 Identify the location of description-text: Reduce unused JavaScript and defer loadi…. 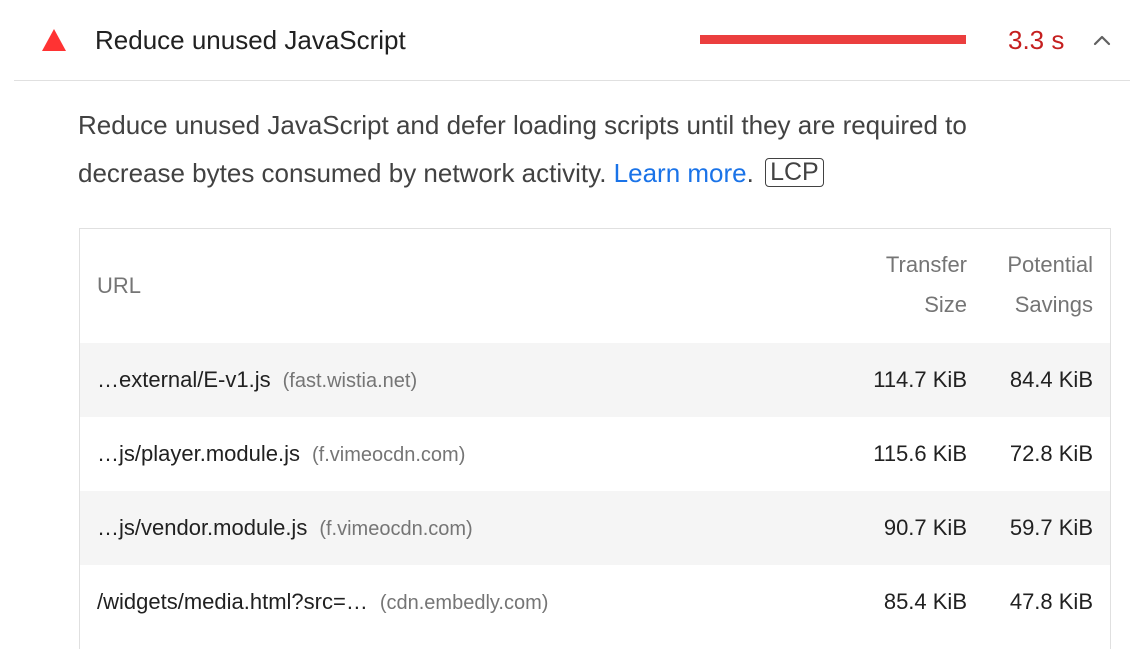
(522, 149).